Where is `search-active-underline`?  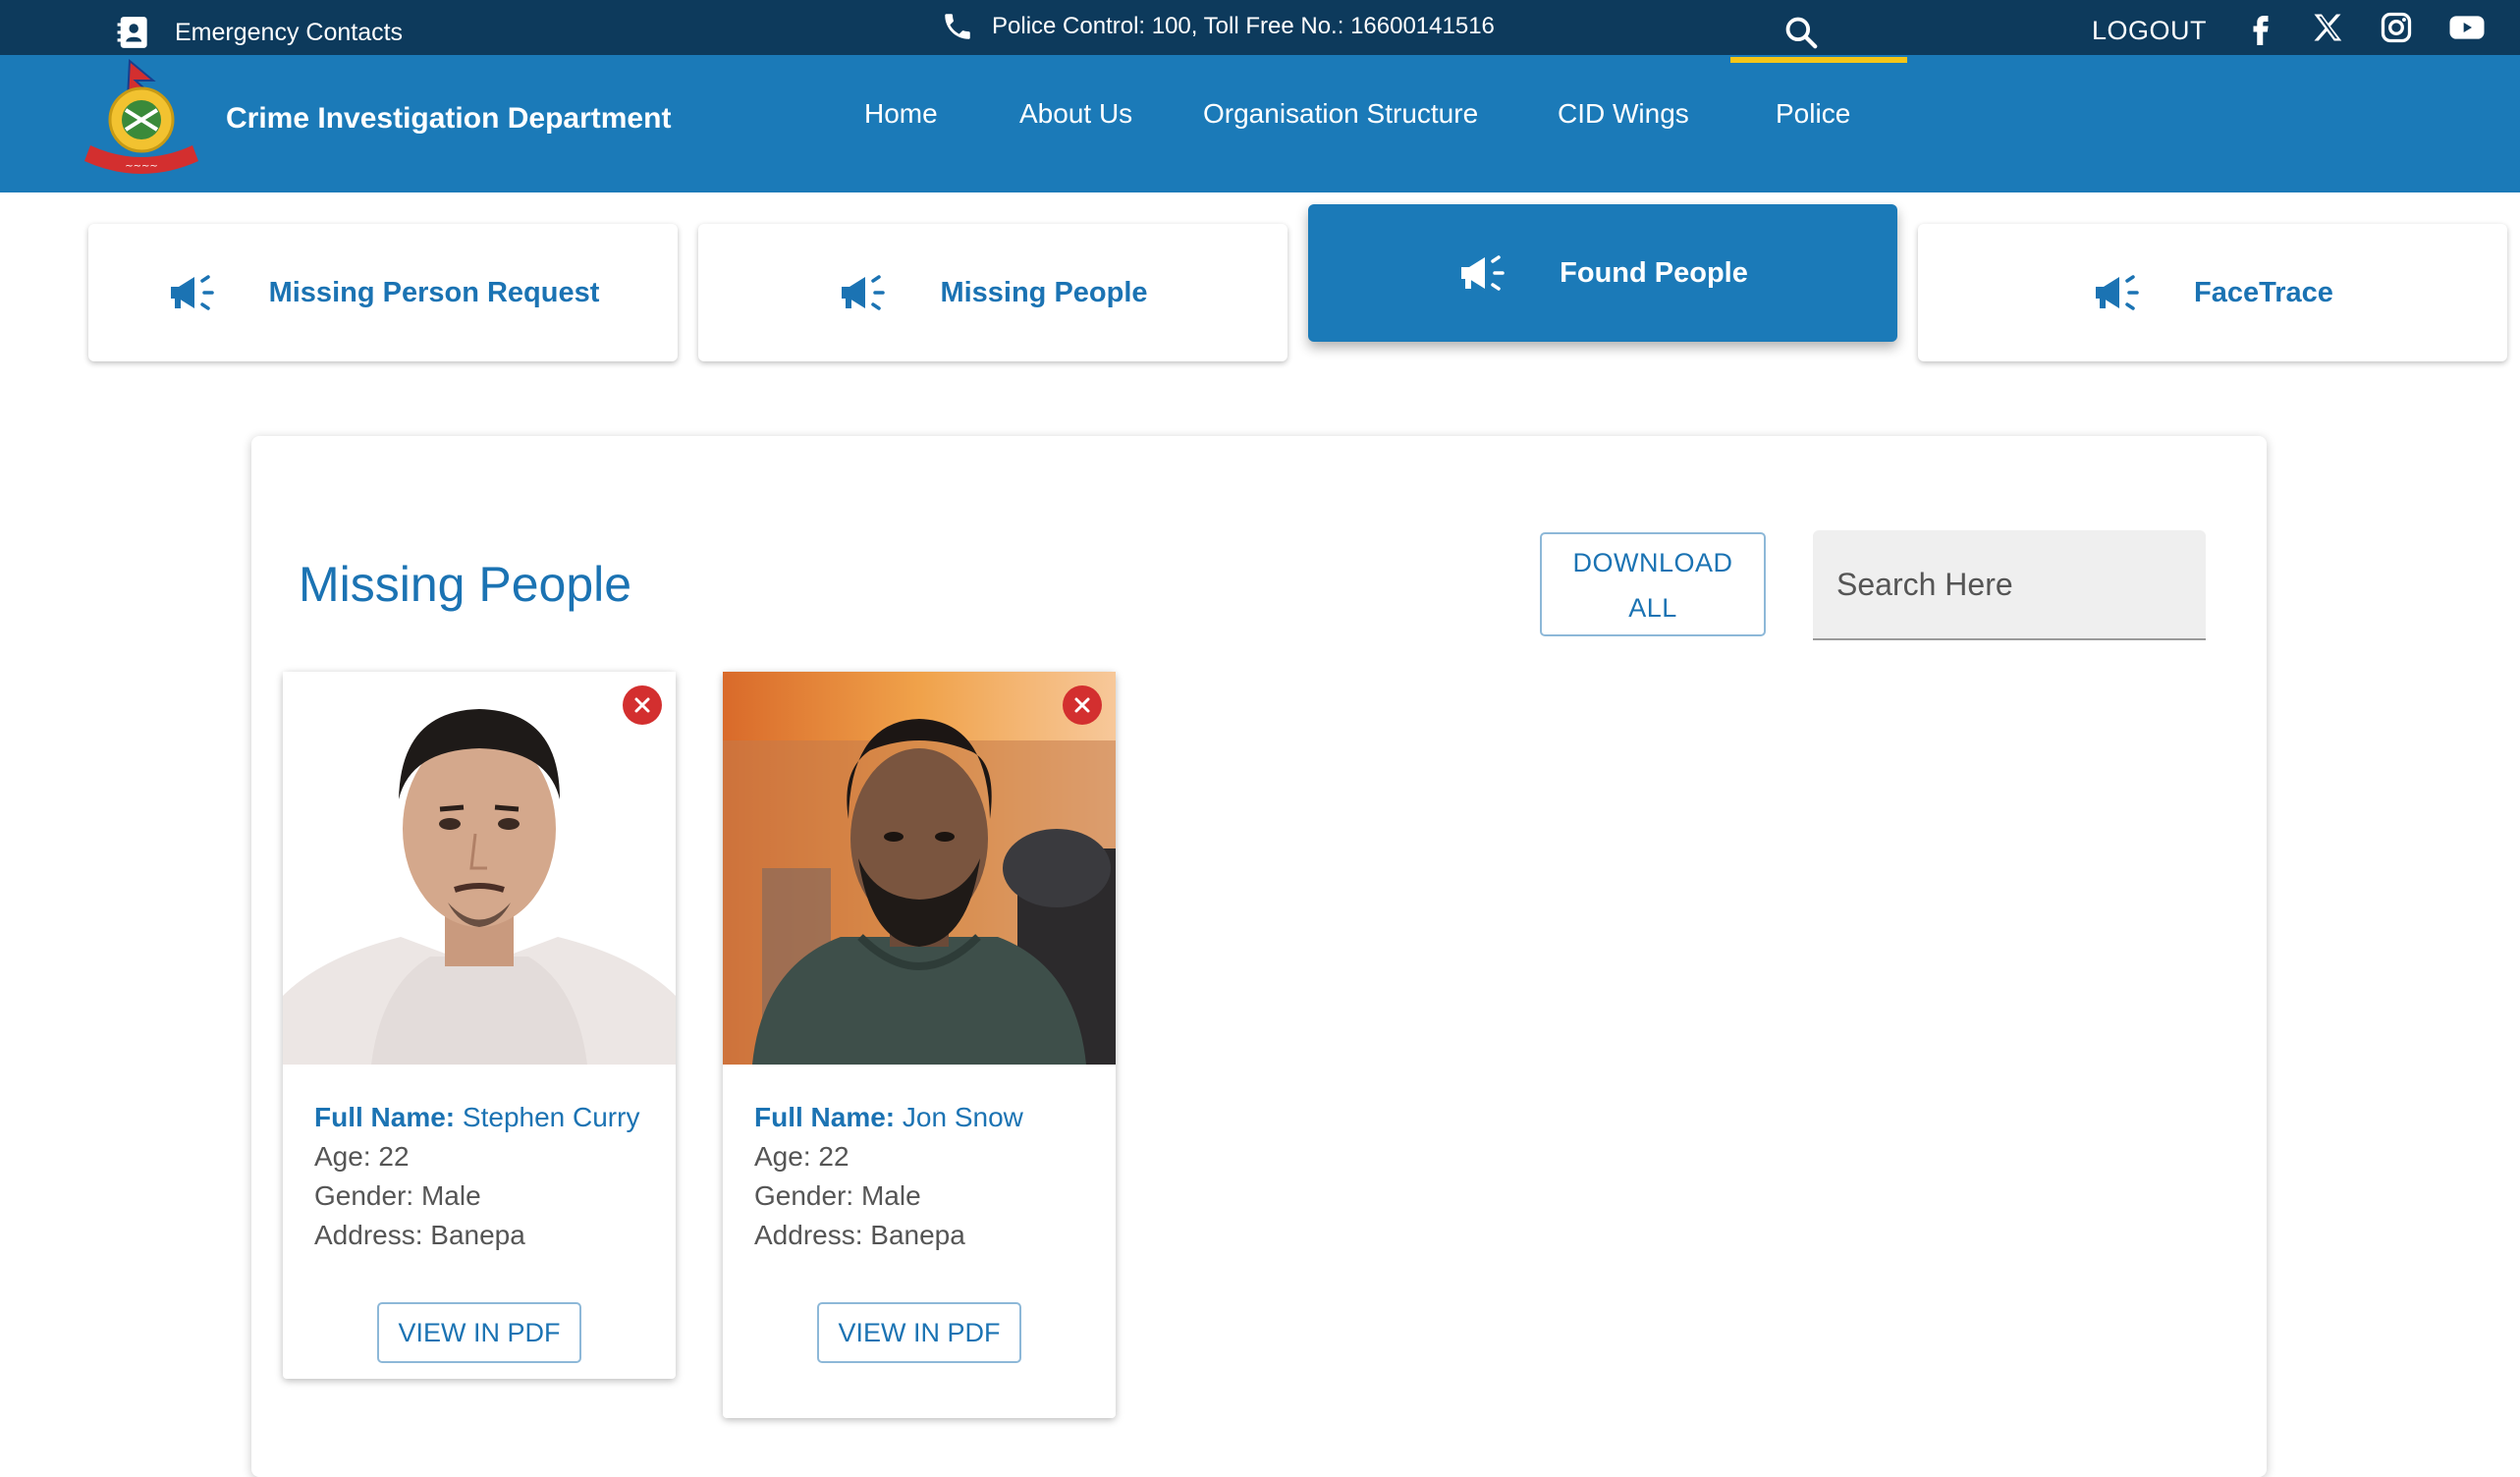
search-active-underline is located at coordinates (1818, 60).